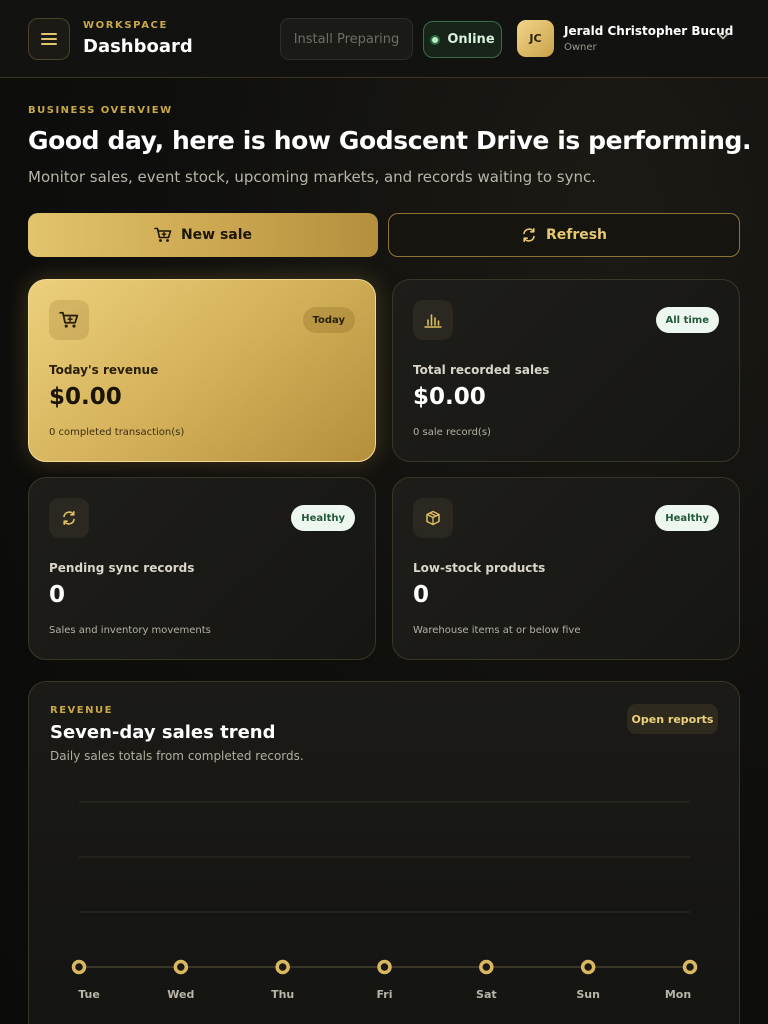  I want to click on x-tick-label: Sat, so click(486, 994).